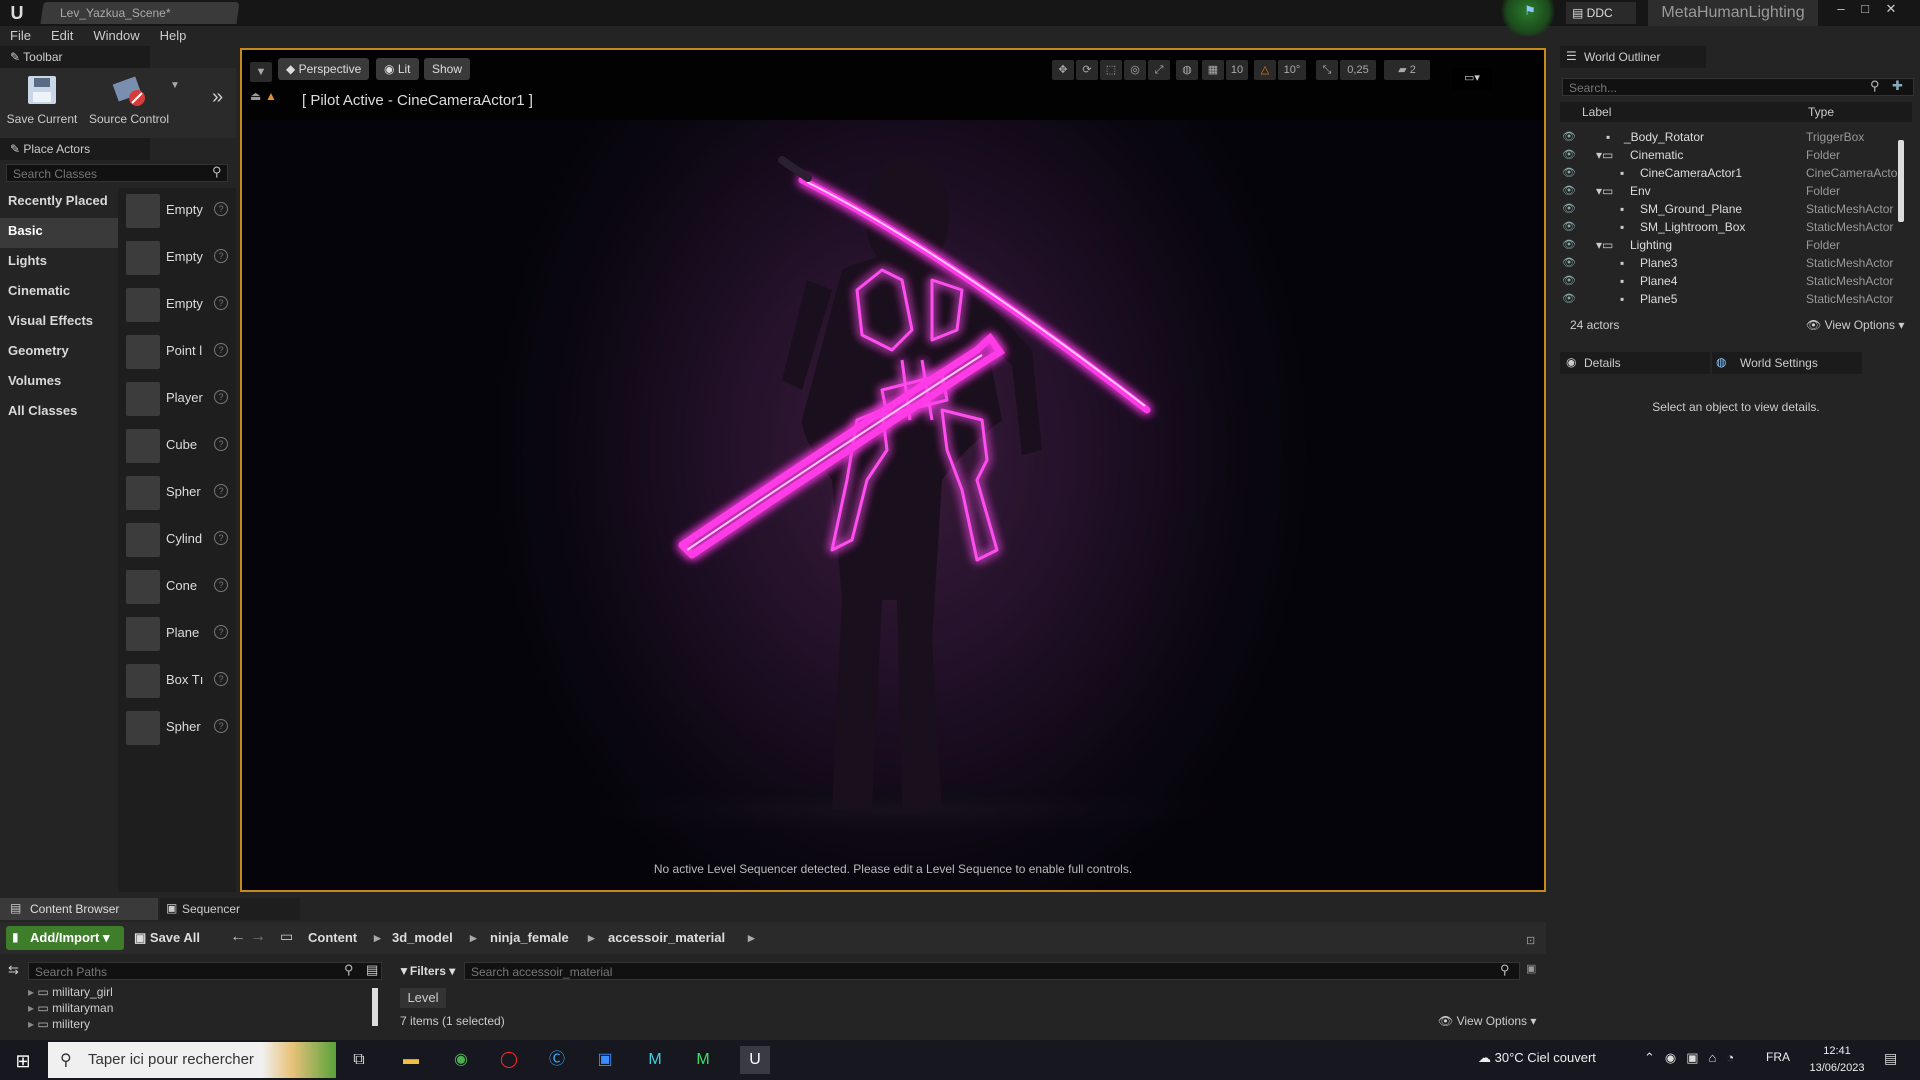  I want to click on outliner-row: 👁 ▪ SM_Ground_Plane StaticMeshActor, so click(1736, 209).